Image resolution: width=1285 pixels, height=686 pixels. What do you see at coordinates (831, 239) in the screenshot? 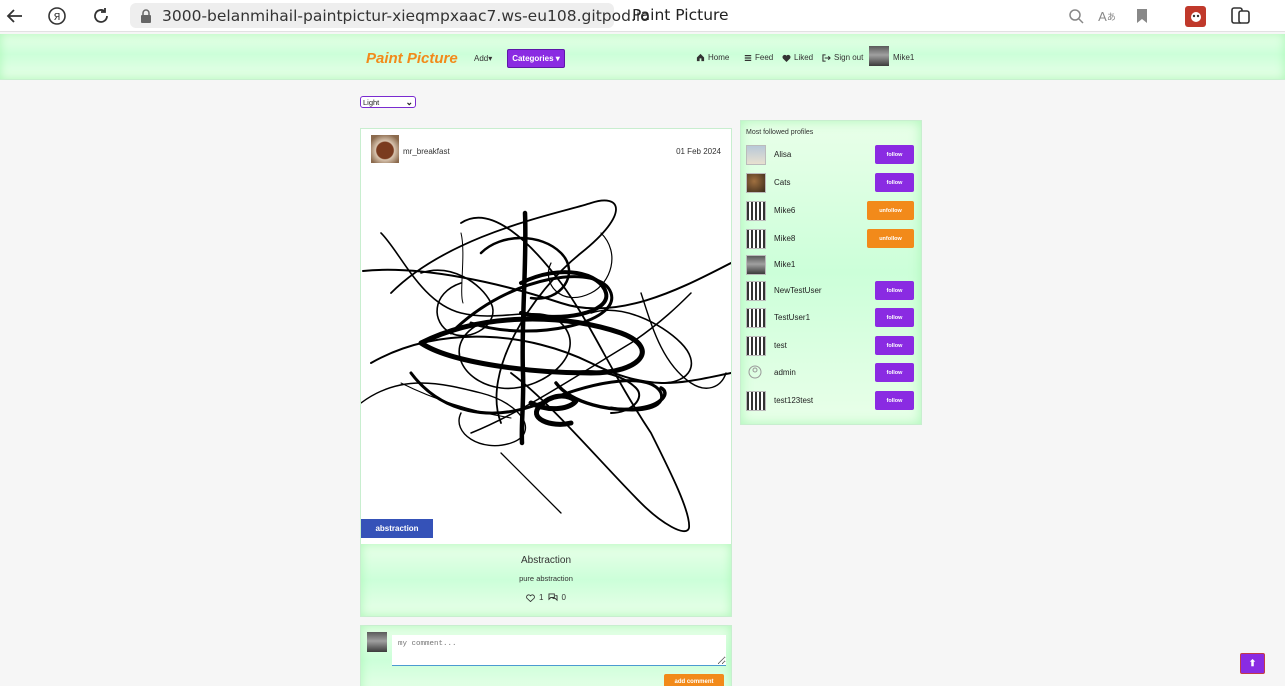
I see `profile-row: Mike8 unfollow` at bounding box center [831, 239].